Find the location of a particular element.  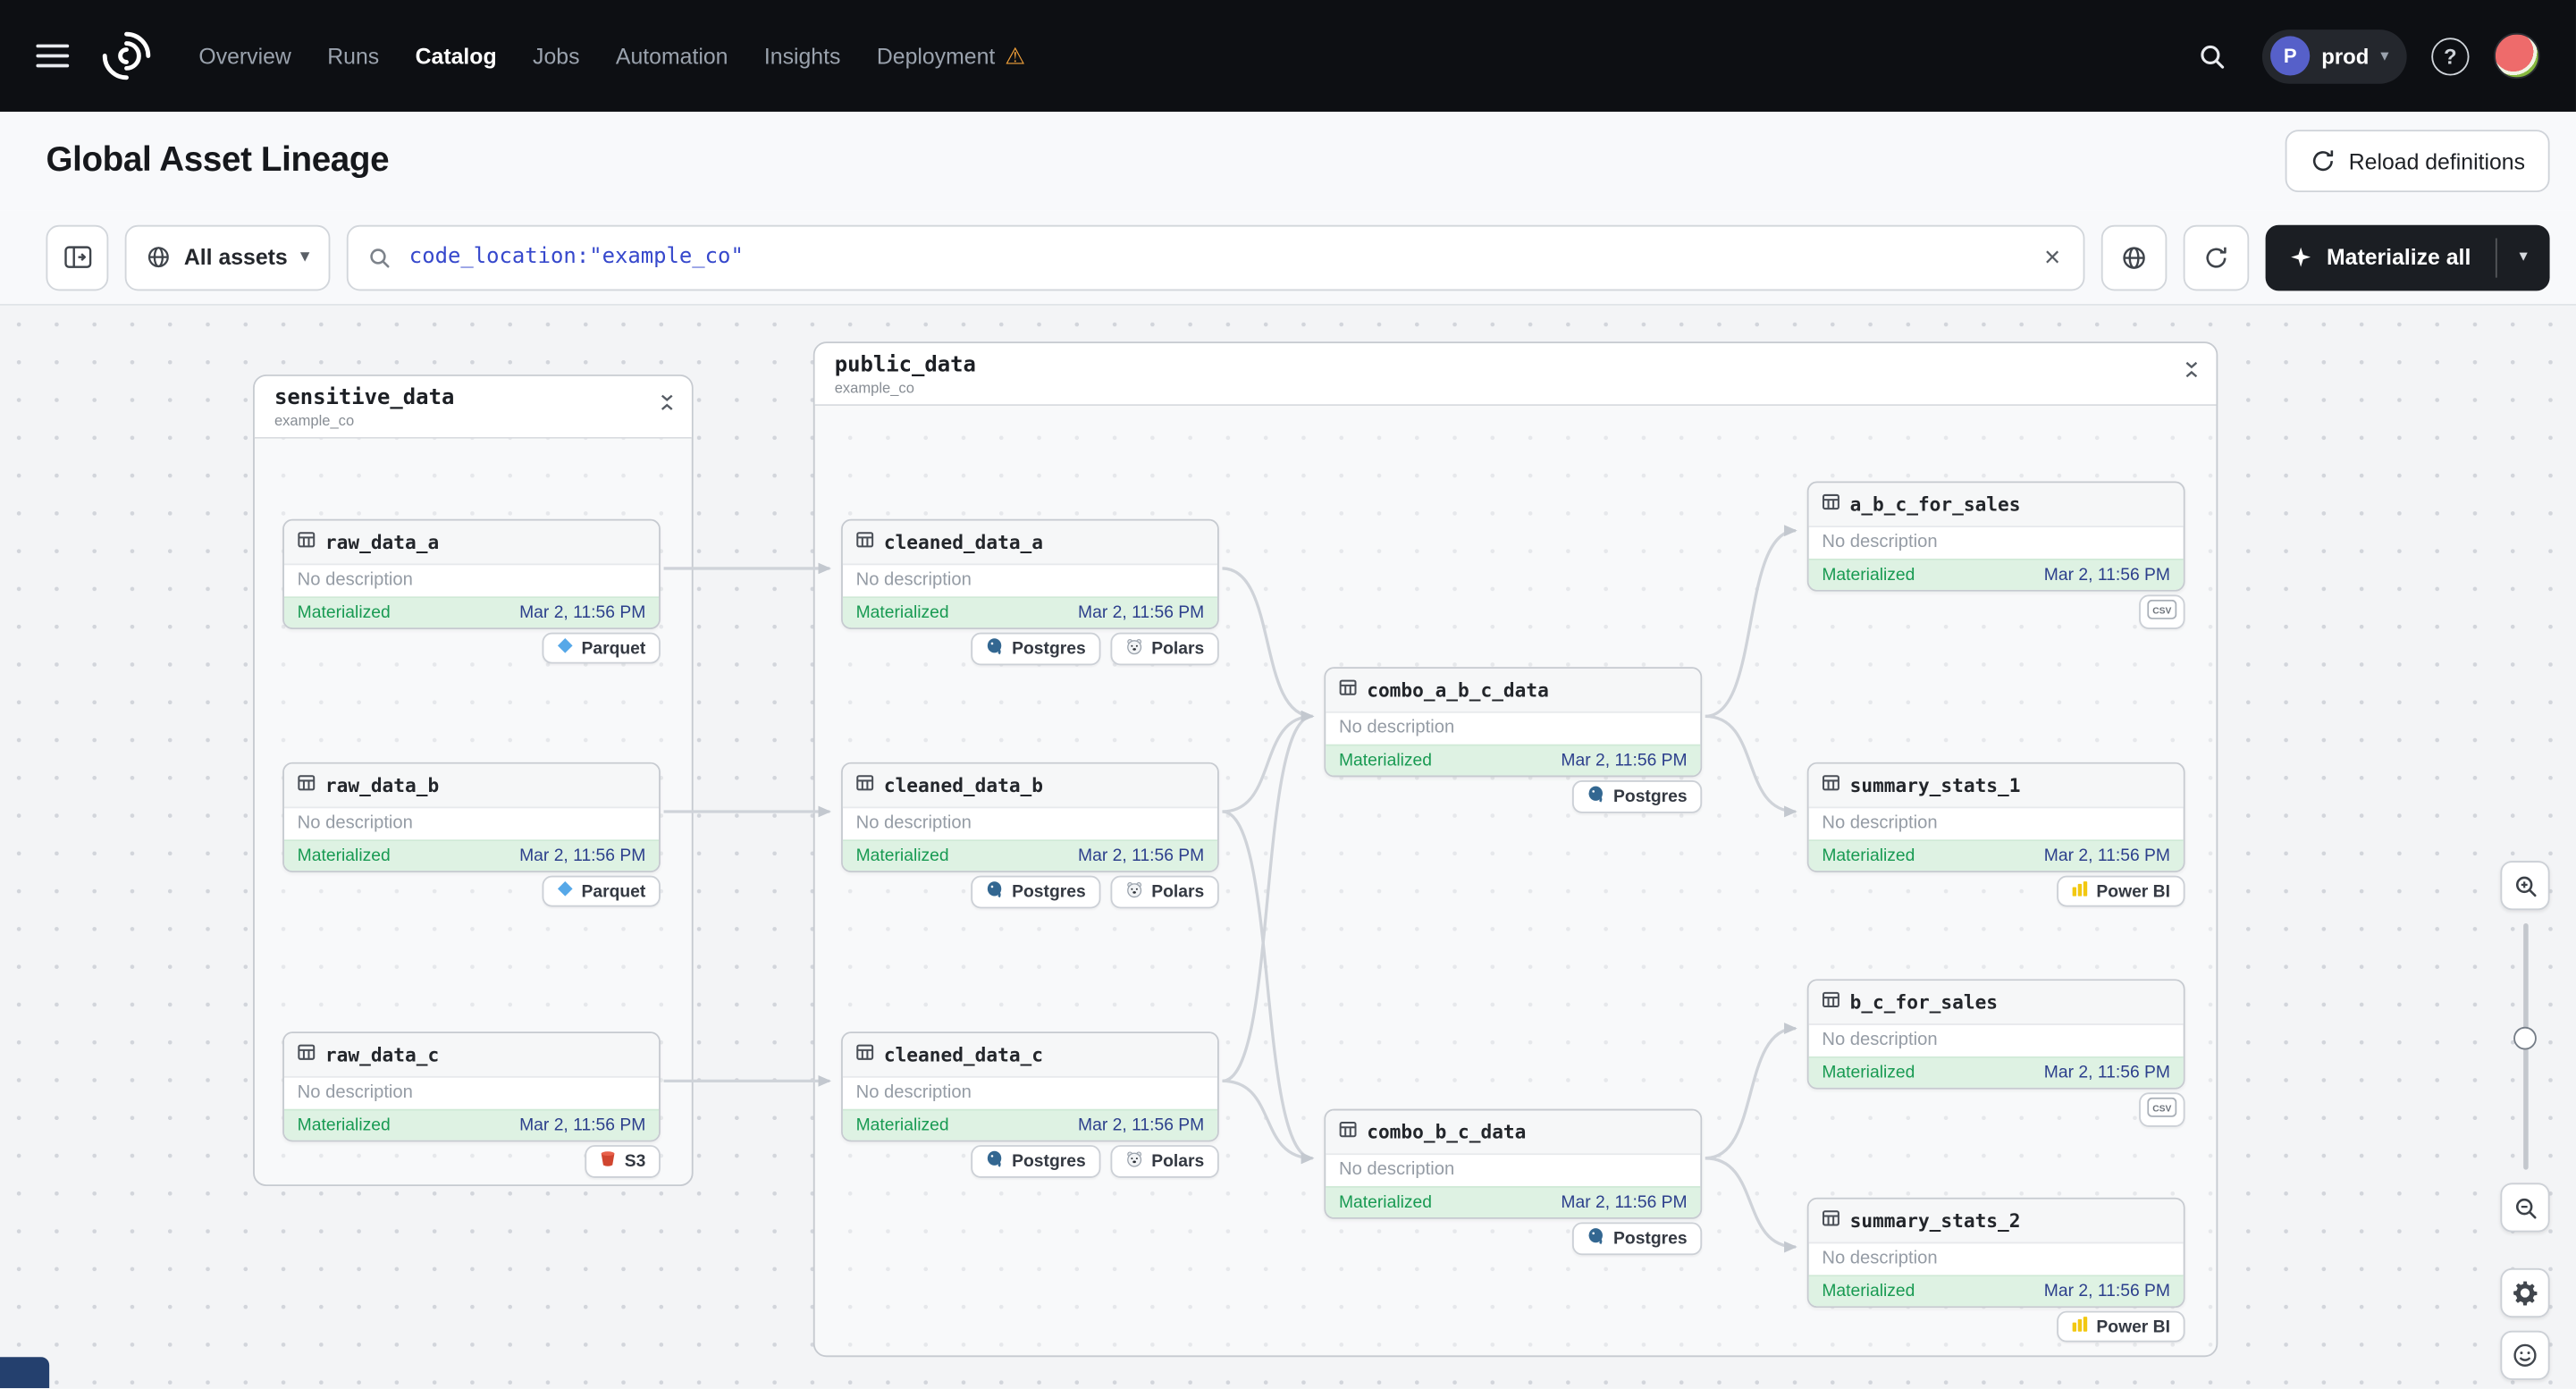

nav-item-insights: Insights is located at coordinates (803, 56).